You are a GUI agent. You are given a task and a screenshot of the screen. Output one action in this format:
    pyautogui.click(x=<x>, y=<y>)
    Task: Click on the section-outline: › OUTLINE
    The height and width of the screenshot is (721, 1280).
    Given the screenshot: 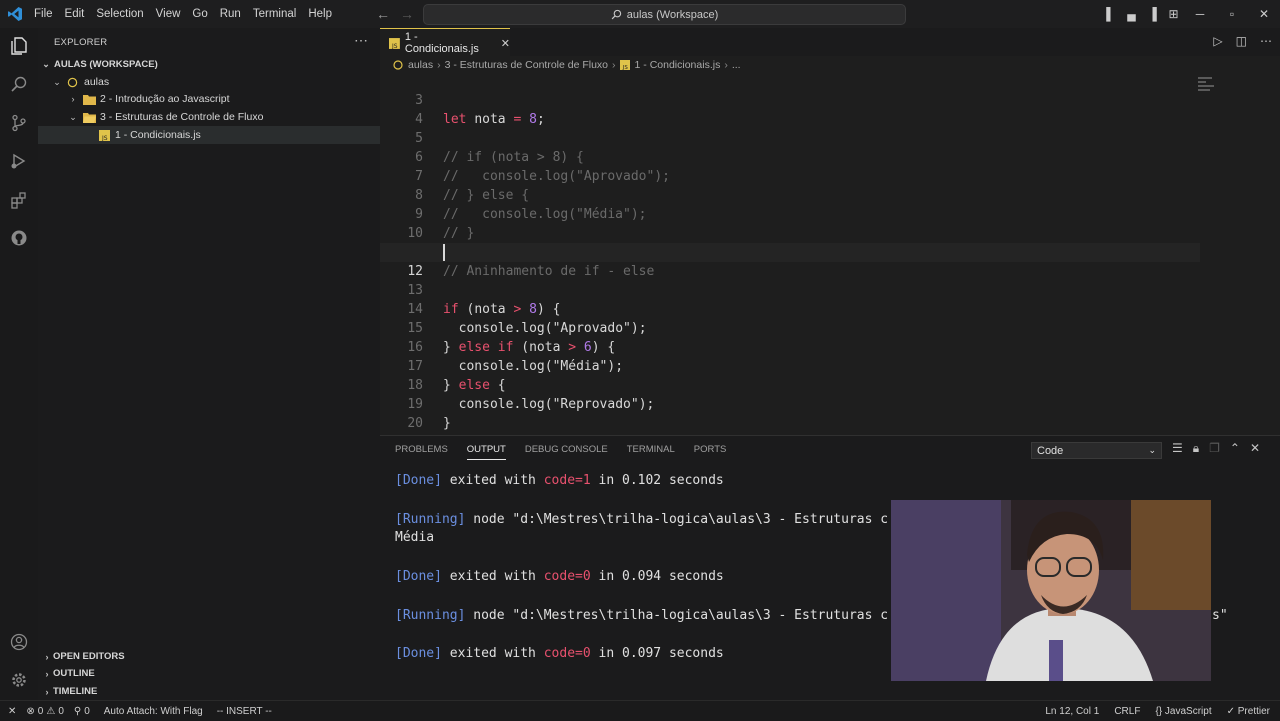 What is the action you would take?
    pyautogui.click(x=209, y=673)
    